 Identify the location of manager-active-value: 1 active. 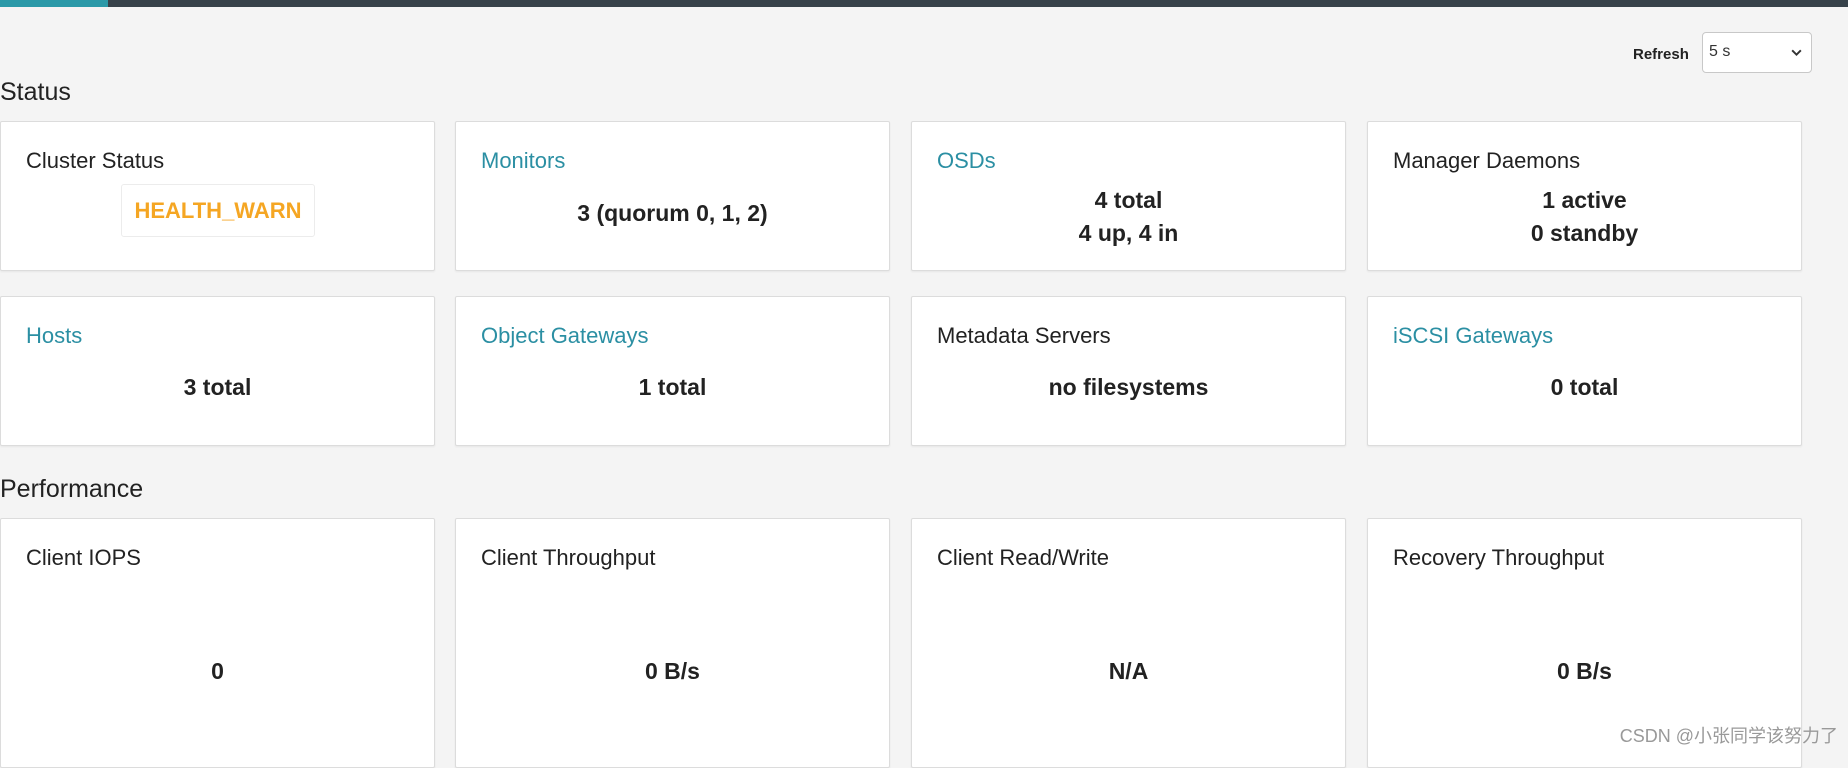
(1584, 200).